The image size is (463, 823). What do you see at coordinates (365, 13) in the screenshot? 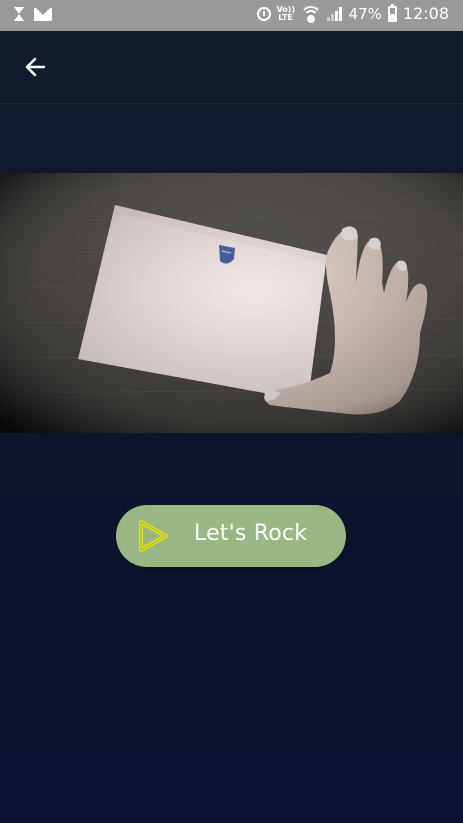
I see `battery-percent: 47%` at bounding box center [365, 13].